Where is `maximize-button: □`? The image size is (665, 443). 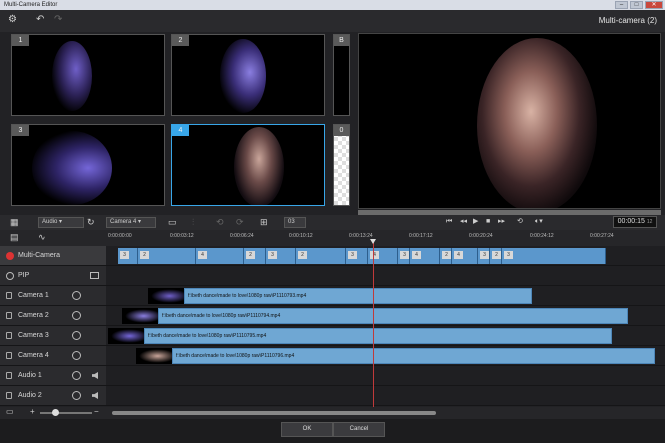 maximize-button: □ is located at coordinates (636, 5).